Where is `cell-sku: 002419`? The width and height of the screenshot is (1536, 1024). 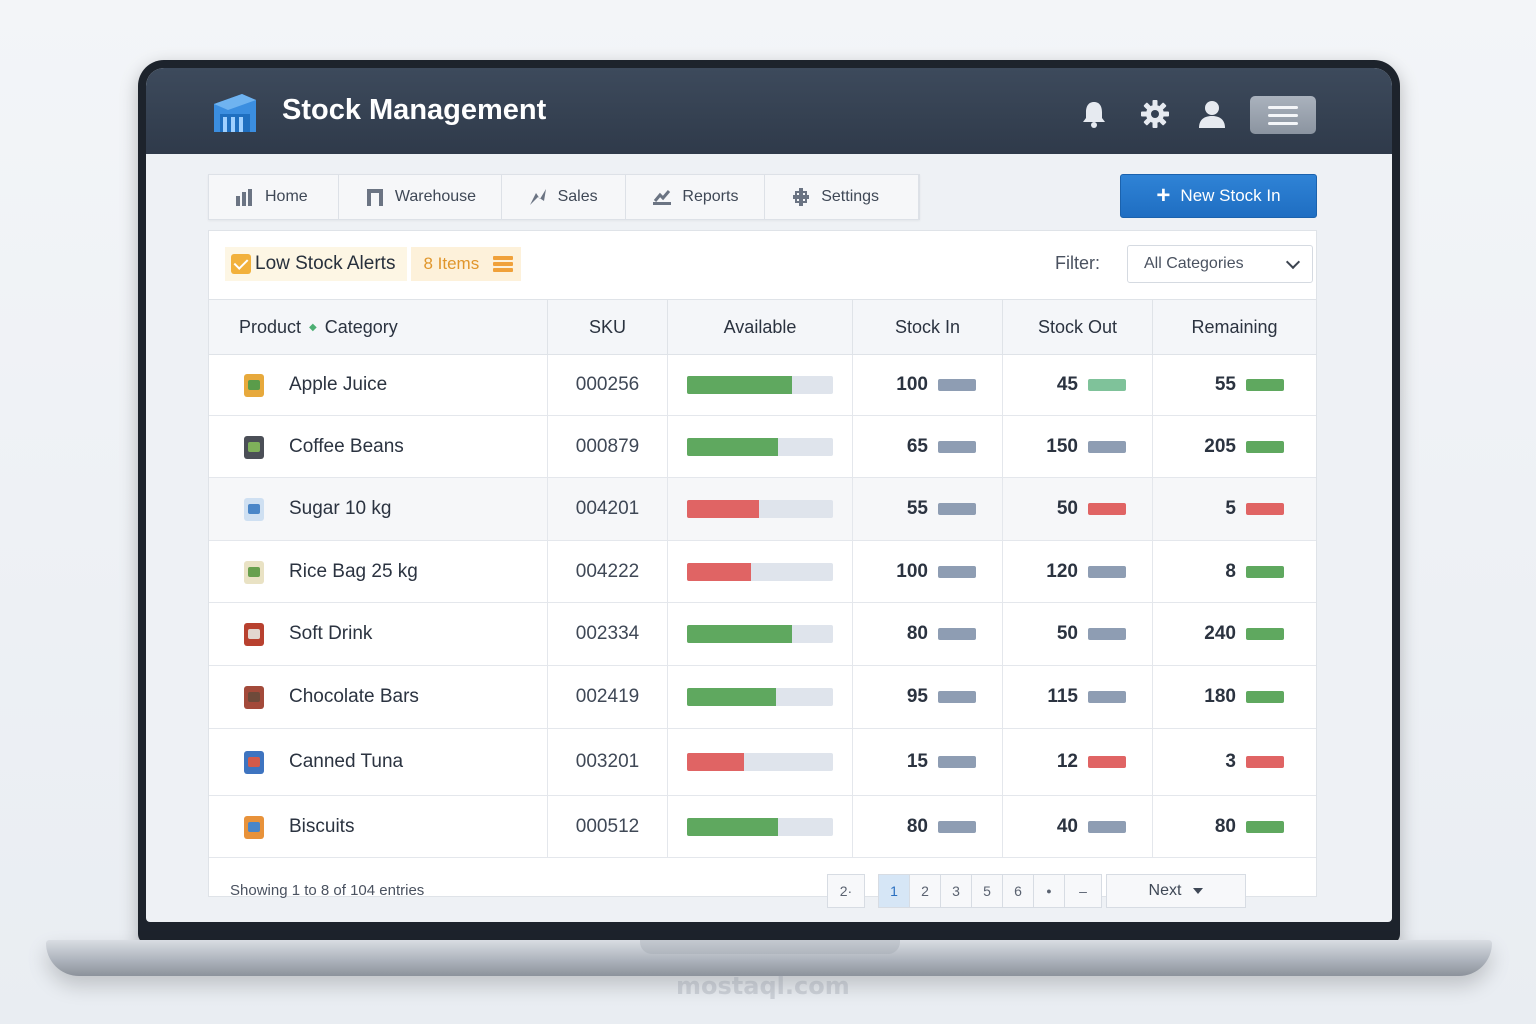 cell-sku: 002419 is located at coordinates (608, 697).